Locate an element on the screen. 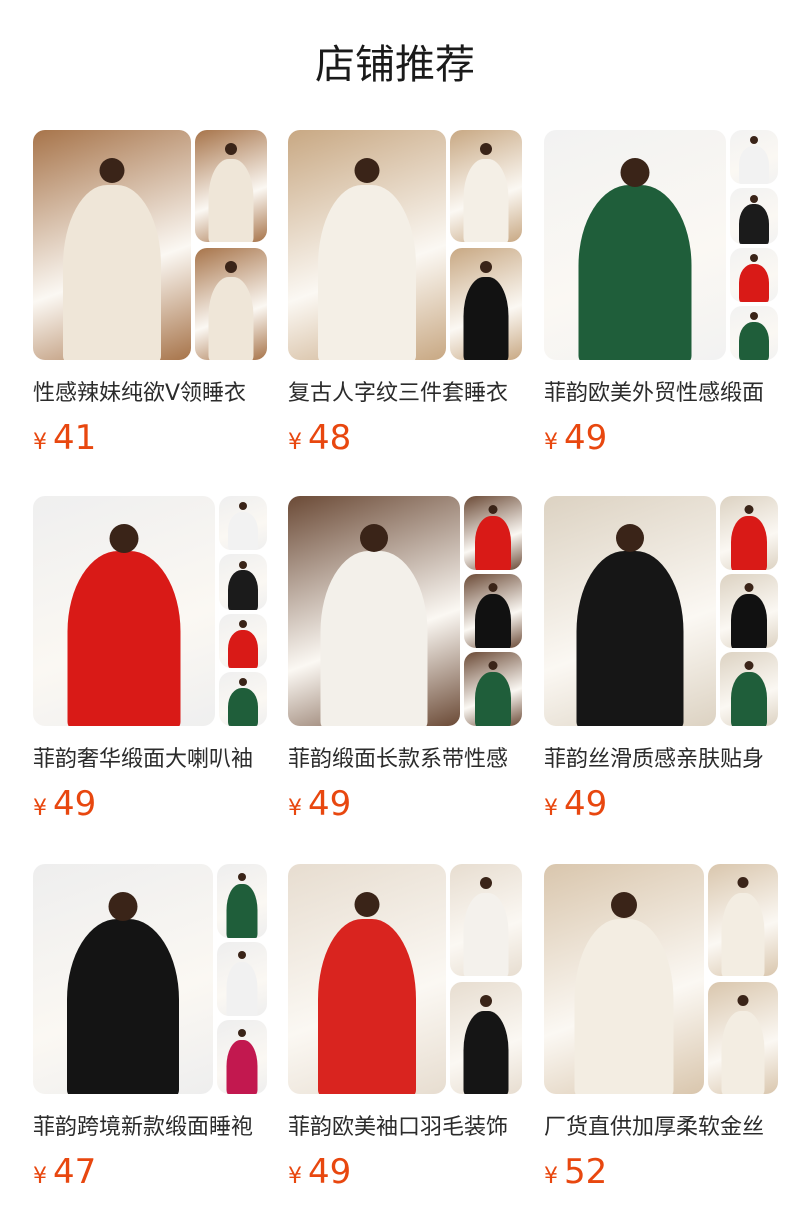 This screenshot has height=1232, width=790. price-amount: 52 is located at coordinates (586, 1172).